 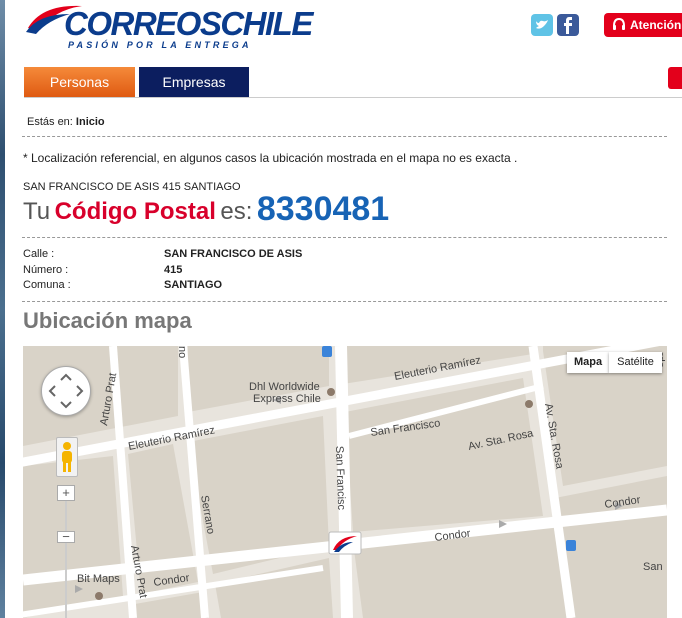 What do you see at coordinates (182, 352) in the screenshot?
I see `map-label-top-fragment: no` at bounding box center [182, 352].